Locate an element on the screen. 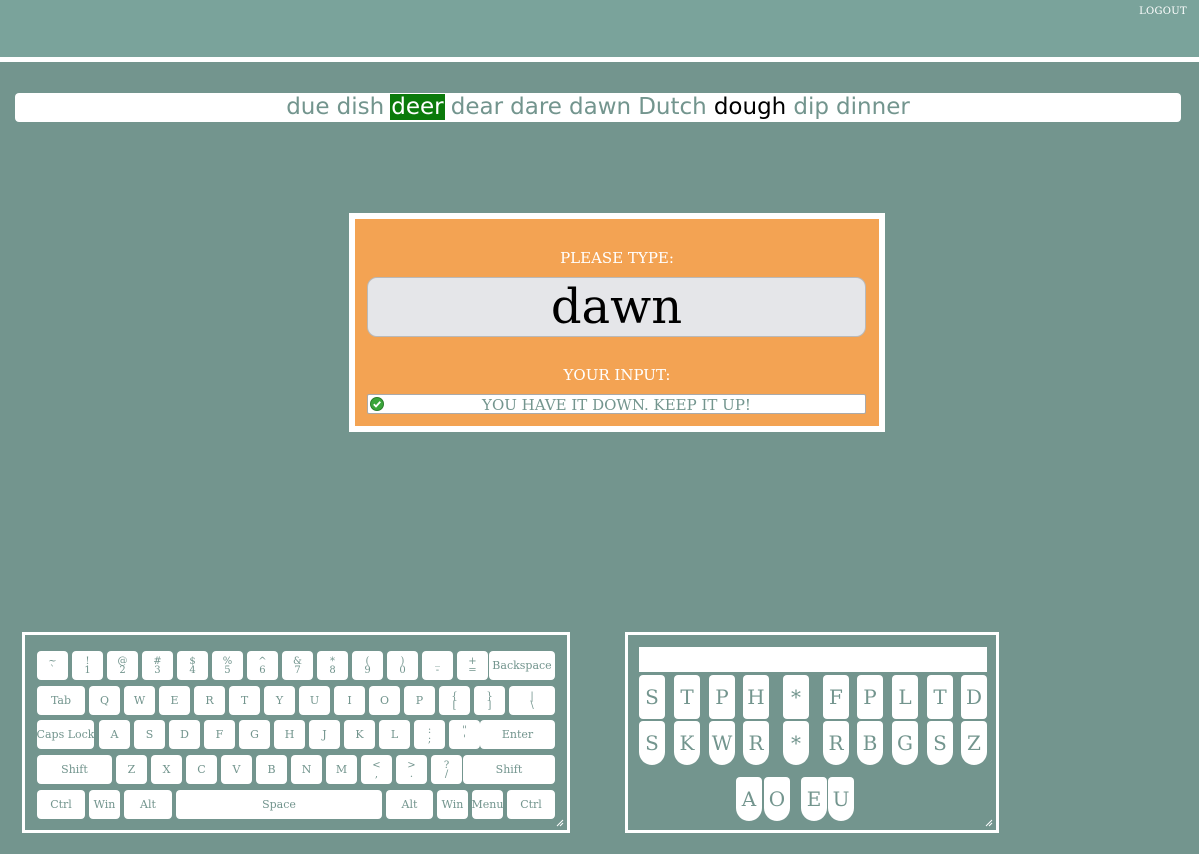 This screenshot has width=1199, height=854. key: C is located at coordinates (201, 769).